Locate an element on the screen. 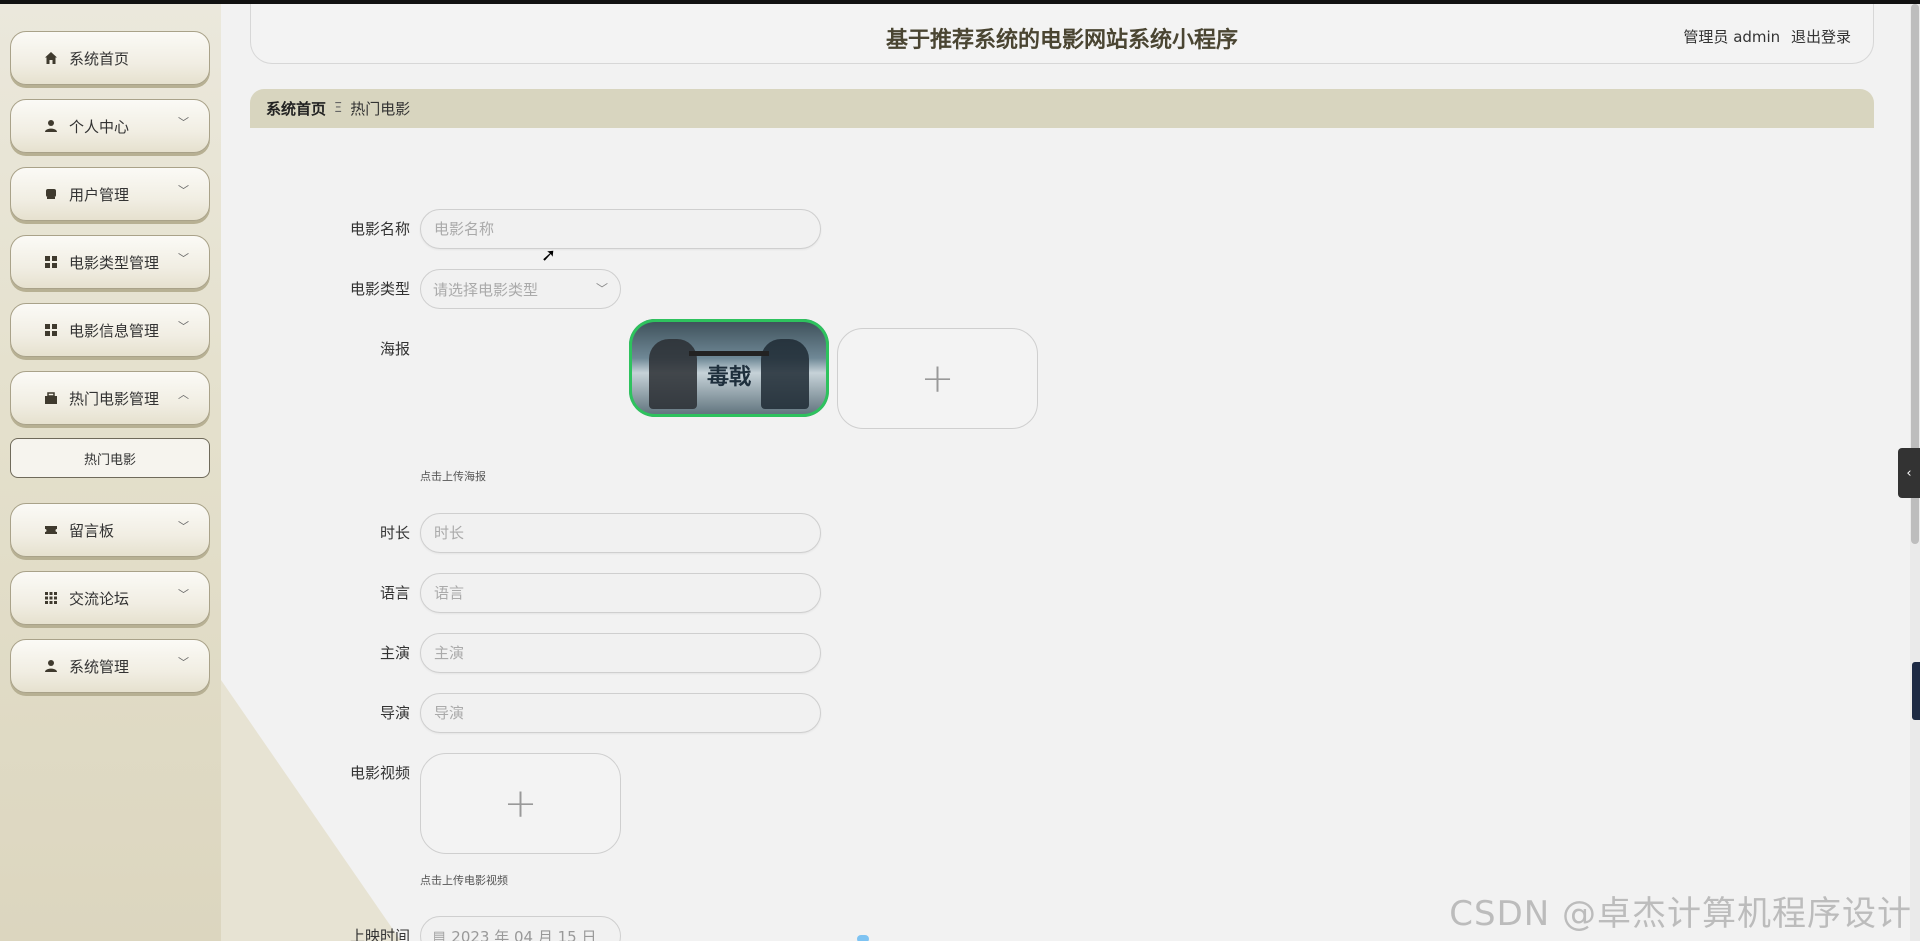 The width and height of the screenshot is (1920, 941). breadcrumb-separator: Ξ is located at coordinates (338, 108).